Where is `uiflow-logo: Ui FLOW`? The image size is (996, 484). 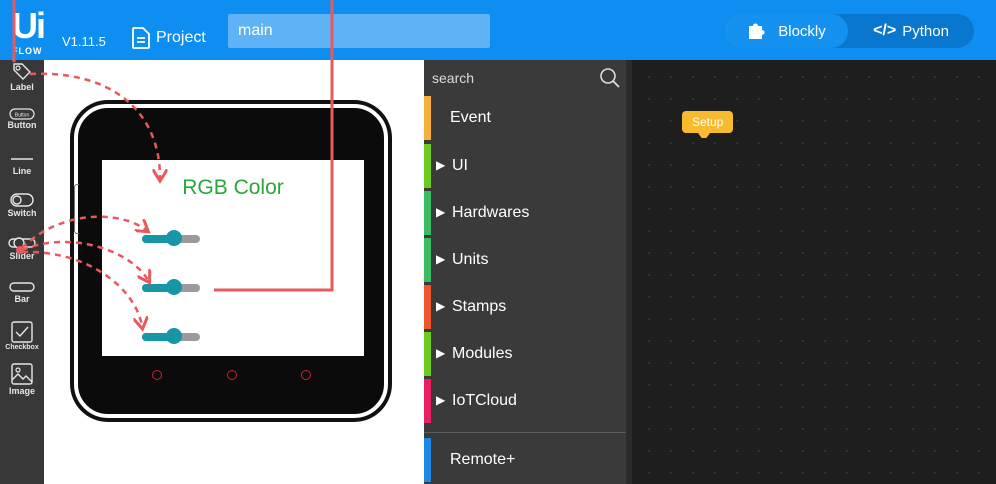
uiflow-logo: Ui FLOW is located at coordinates (33, 31).